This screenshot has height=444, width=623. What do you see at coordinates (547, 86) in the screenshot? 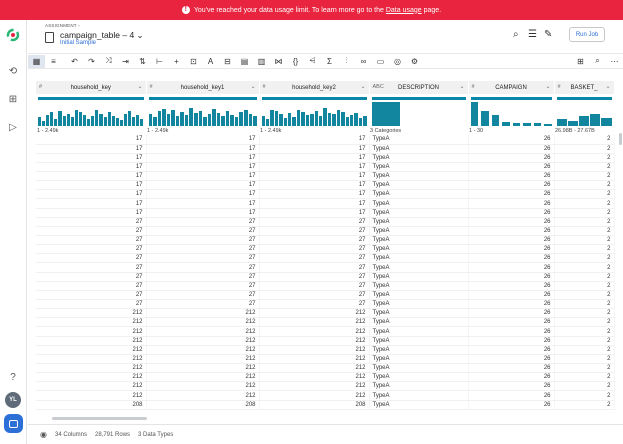
I see `chevron-down-icon: ⌄` at bounding box center [547, 86].